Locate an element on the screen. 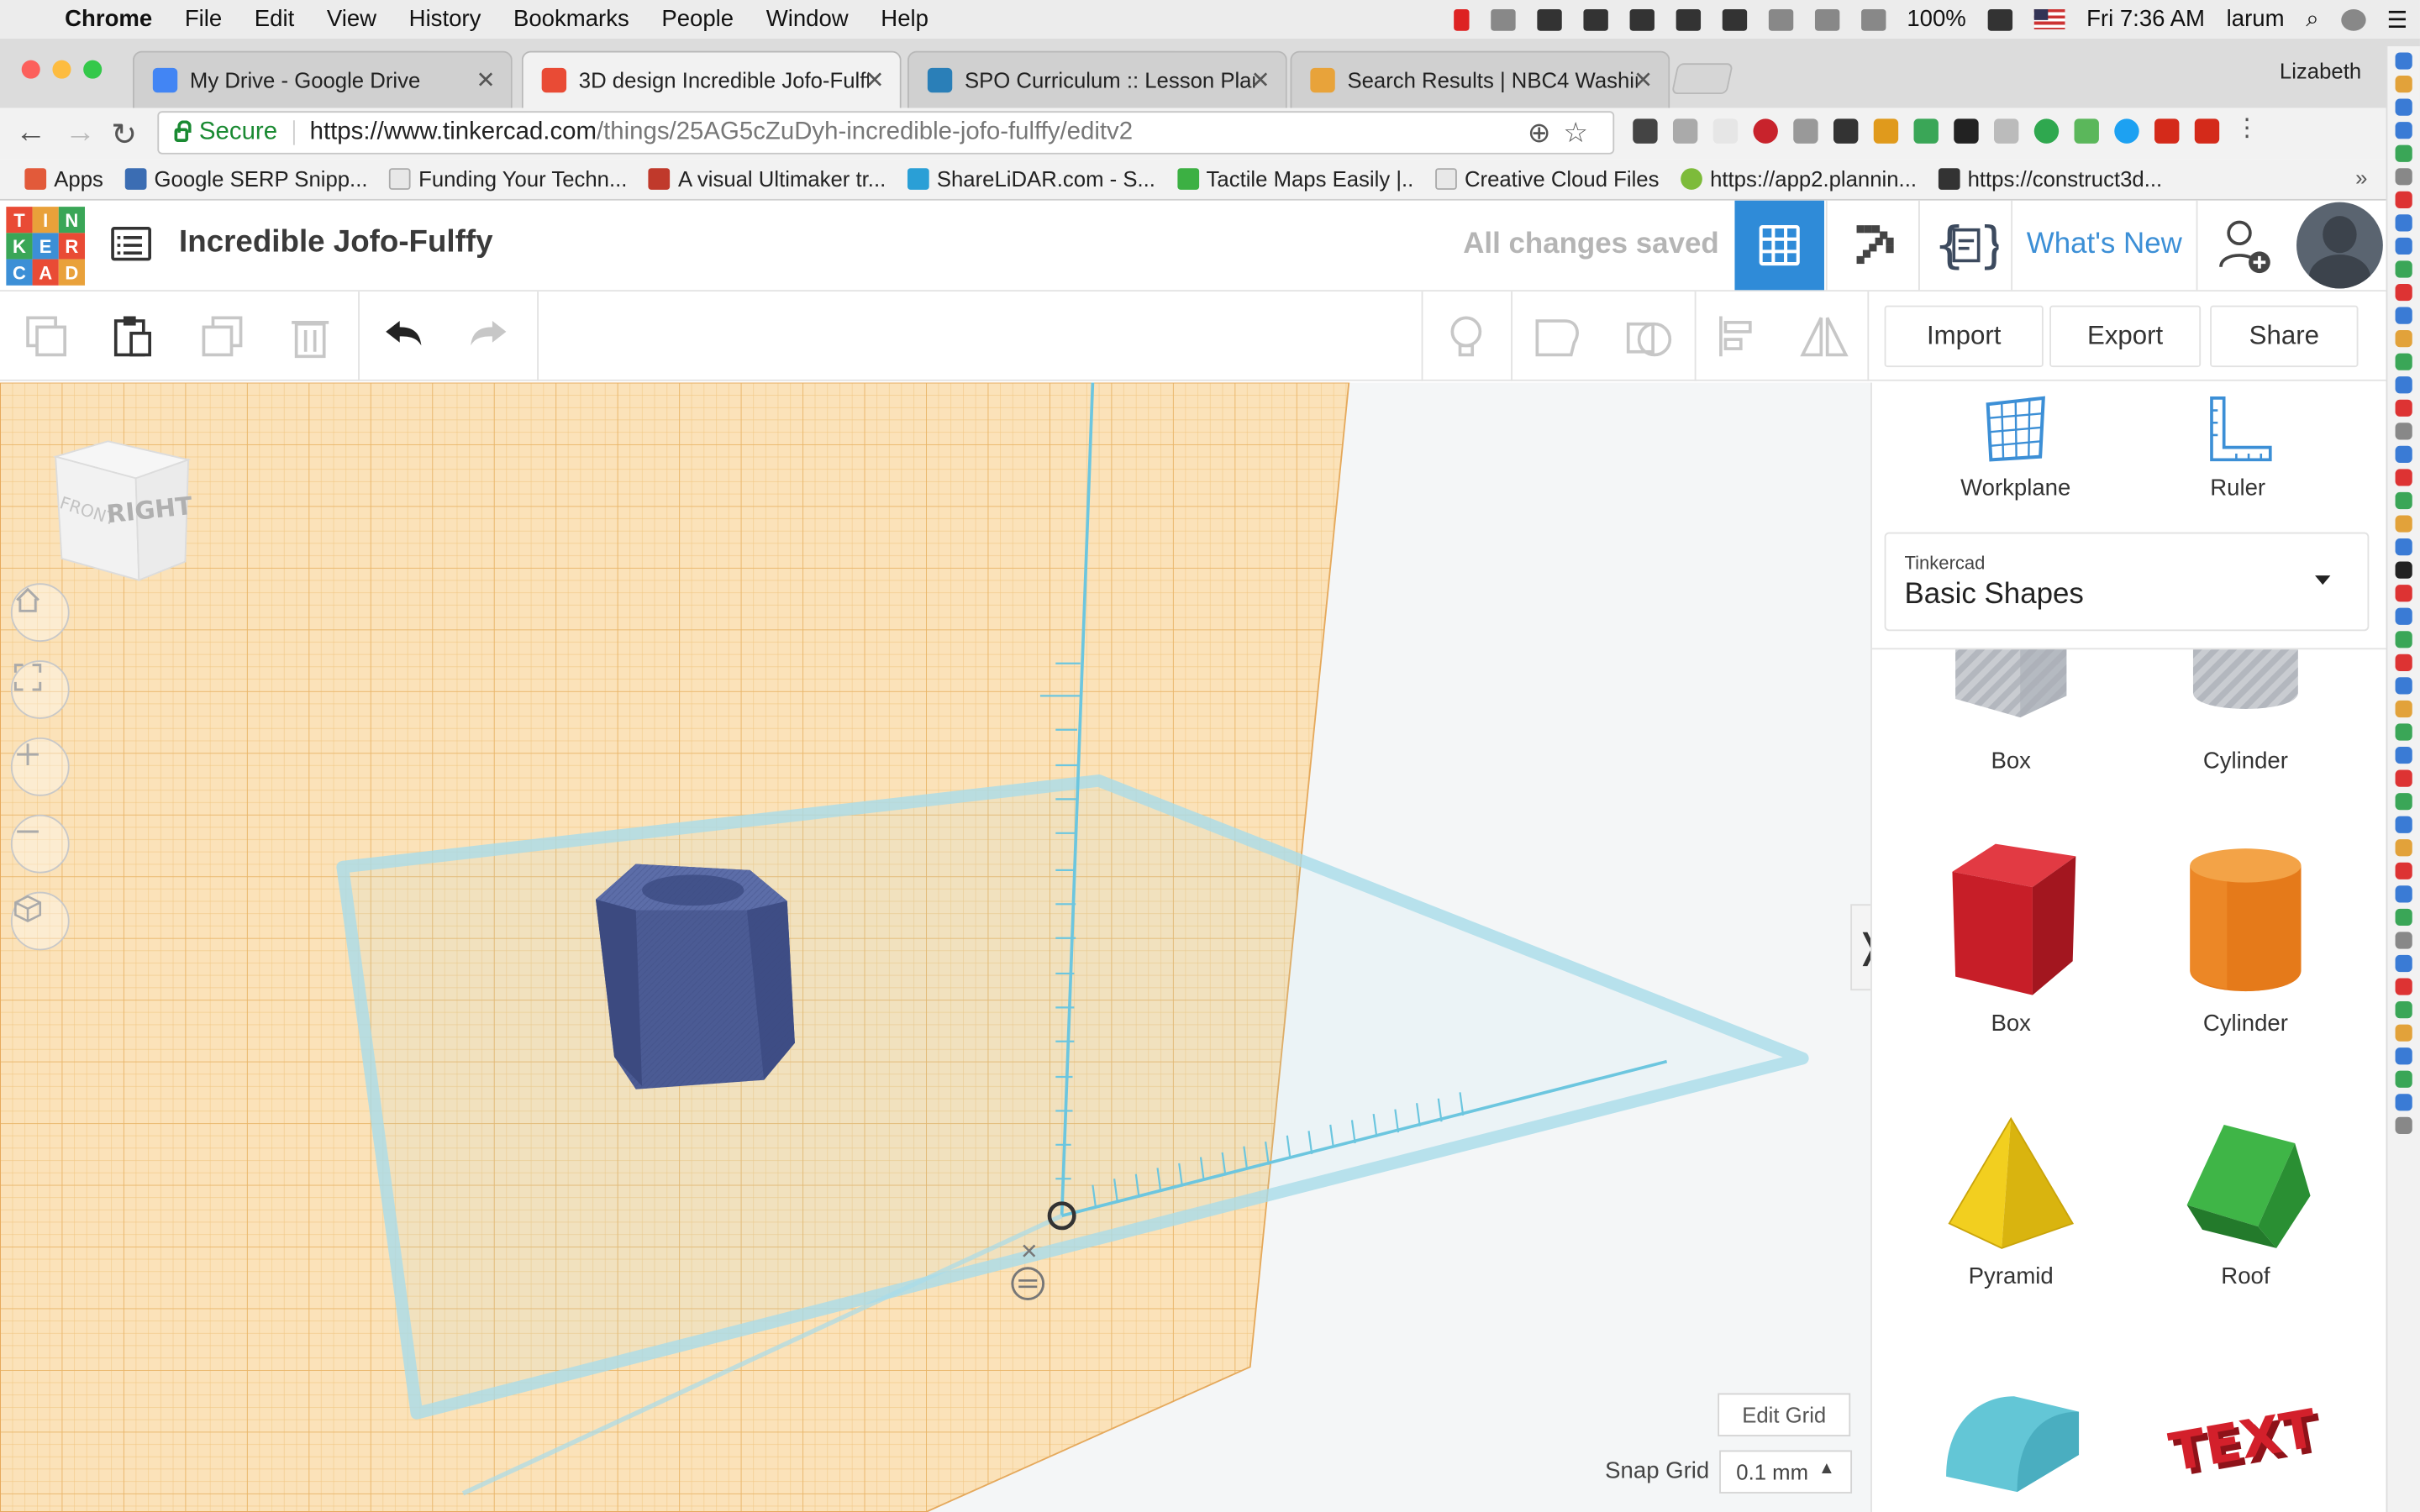 This screenshot has height=1512, width=2420. codeblocks-button: { } is located at coordinates (1965, 245).